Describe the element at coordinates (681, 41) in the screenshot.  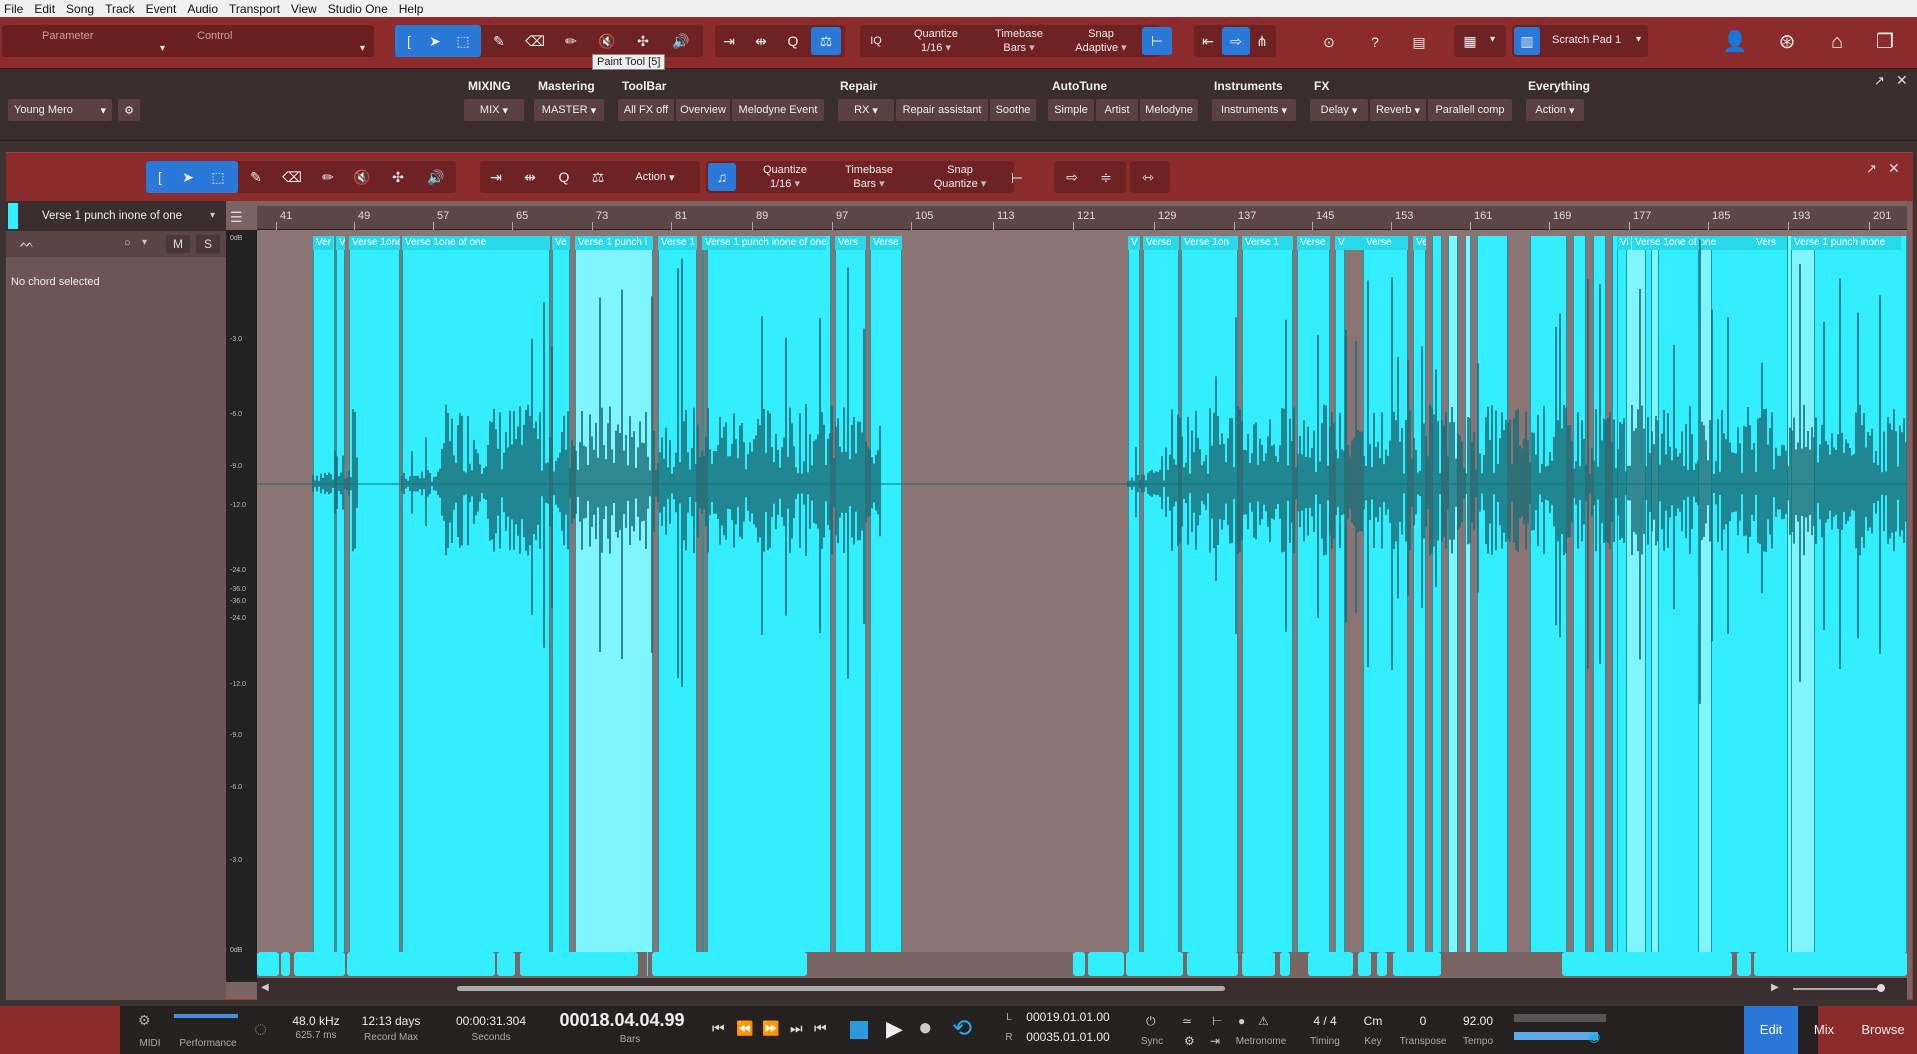
I see `listen-tool-icon: 🔊` at that location.